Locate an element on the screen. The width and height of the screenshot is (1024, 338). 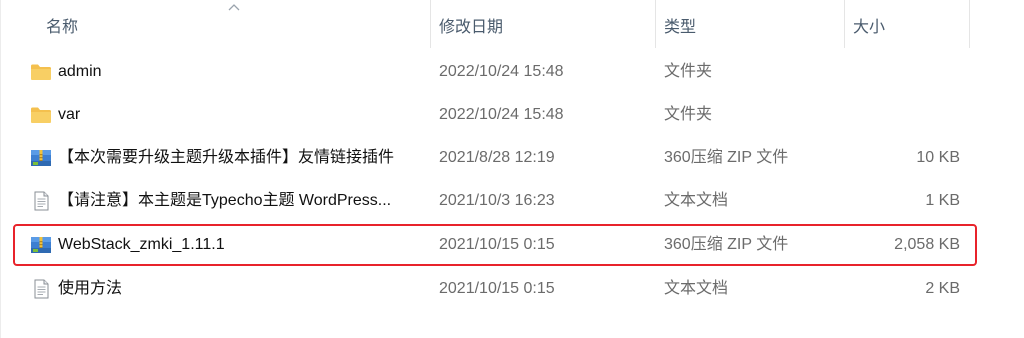
file-row: 使用方法 2021/10/15 0:15 文本文档 2 KB is located at coordinates (499, 289).